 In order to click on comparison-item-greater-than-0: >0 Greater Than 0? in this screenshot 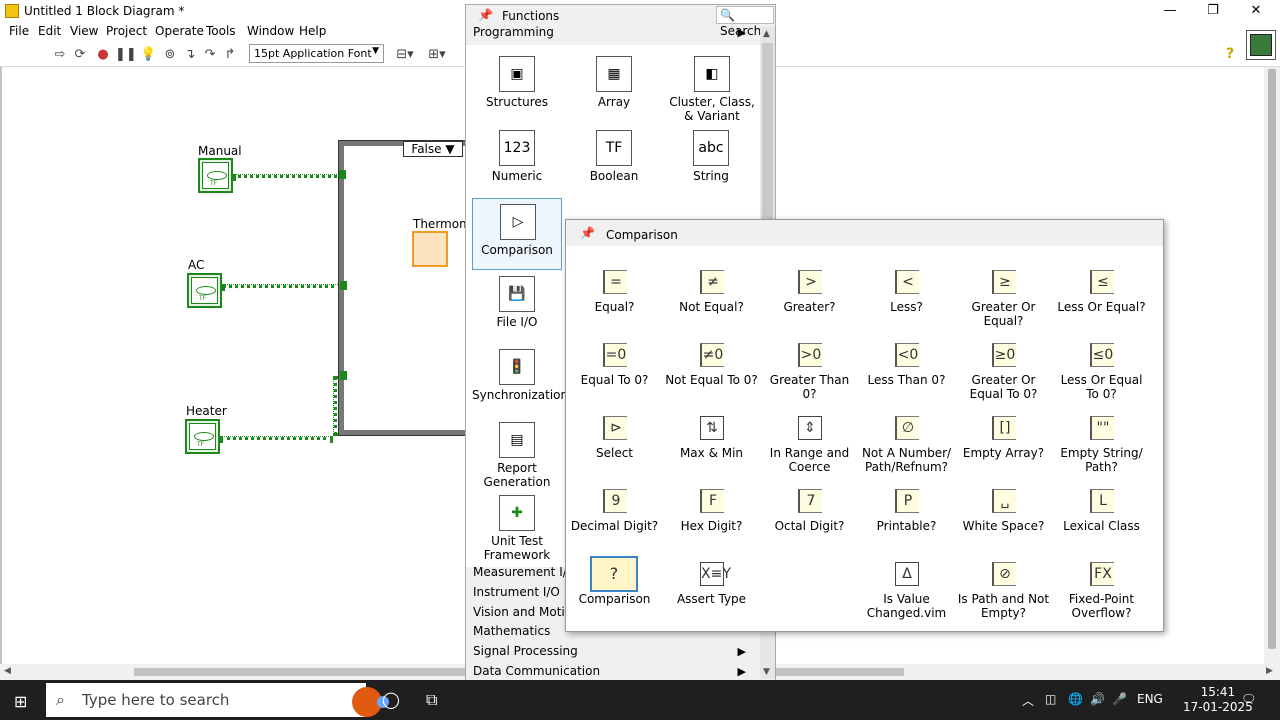, I will do `click(809, 373)`.